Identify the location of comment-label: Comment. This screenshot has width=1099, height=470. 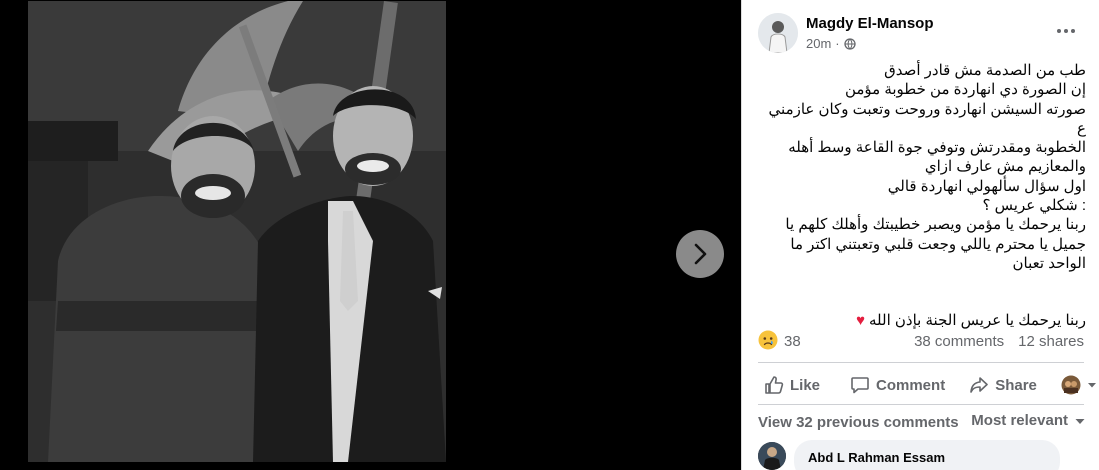
(911, 385).